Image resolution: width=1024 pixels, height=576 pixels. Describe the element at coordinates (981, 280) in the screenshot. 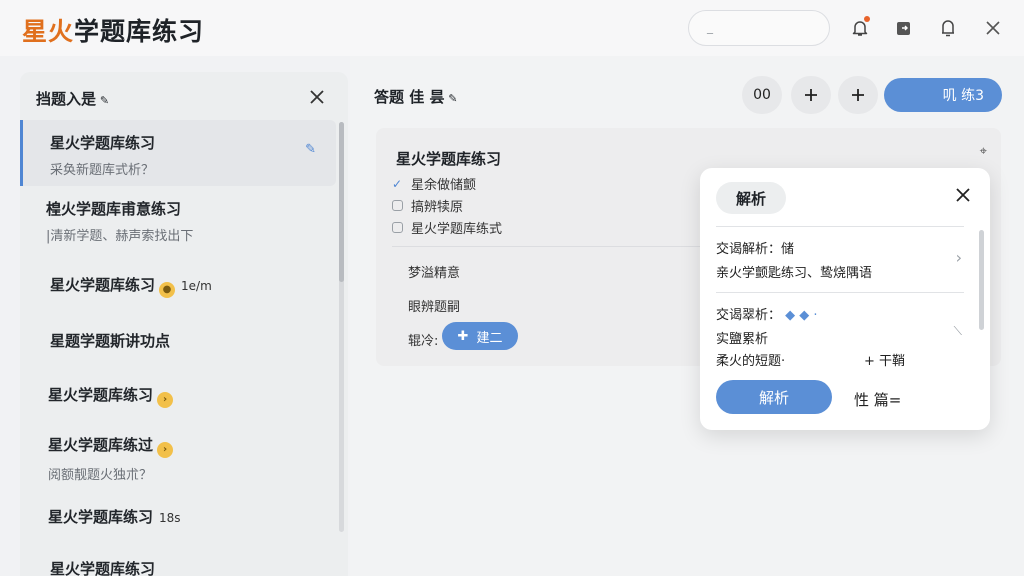

I see `popover-scrollbar` at that location.